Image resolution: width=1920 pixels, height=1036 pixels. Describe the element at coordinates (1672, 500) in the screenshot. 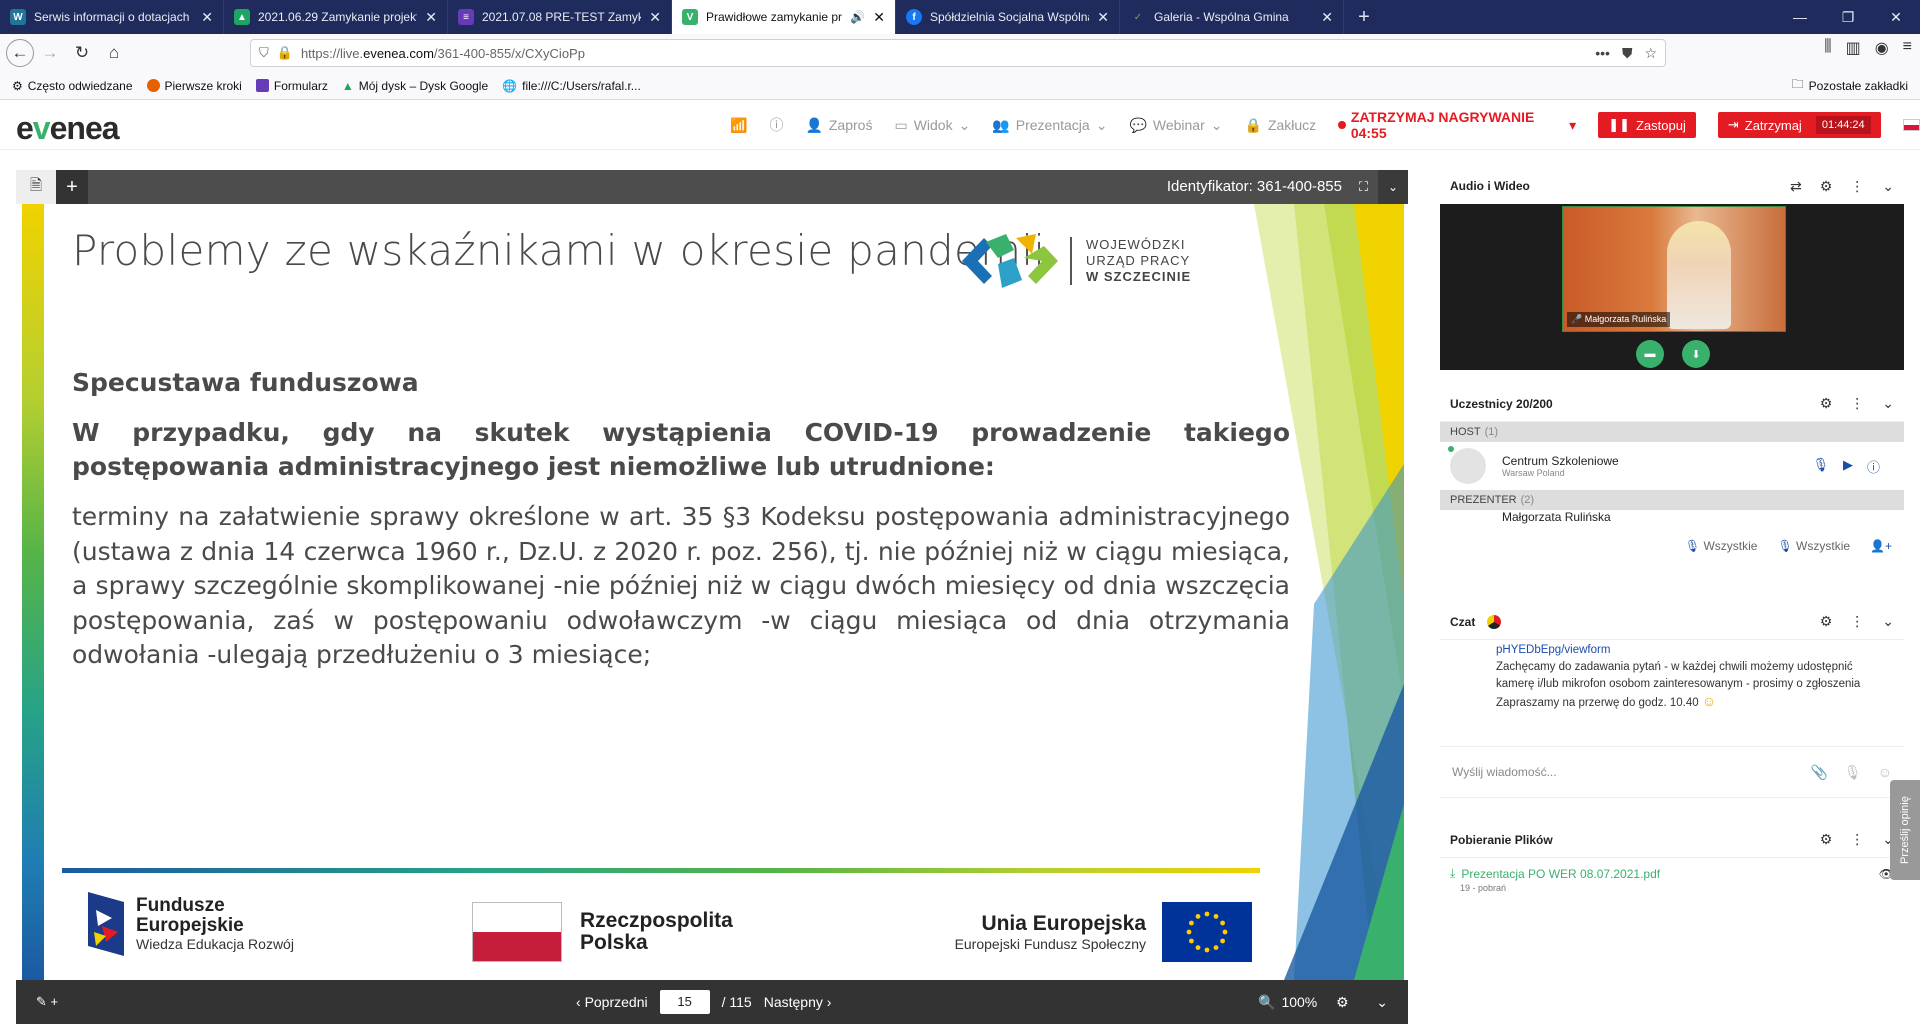

I see `group-presenter: PREZENTER (2)` at that location.